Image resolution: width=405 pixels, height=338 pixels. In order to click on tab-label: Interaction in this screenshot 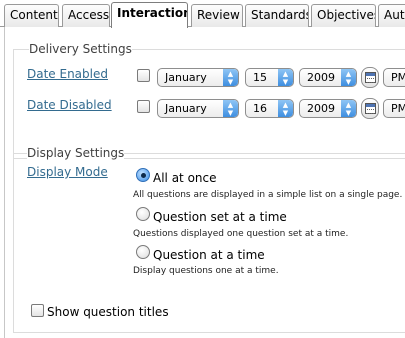, I will do `click(152, 13)`.